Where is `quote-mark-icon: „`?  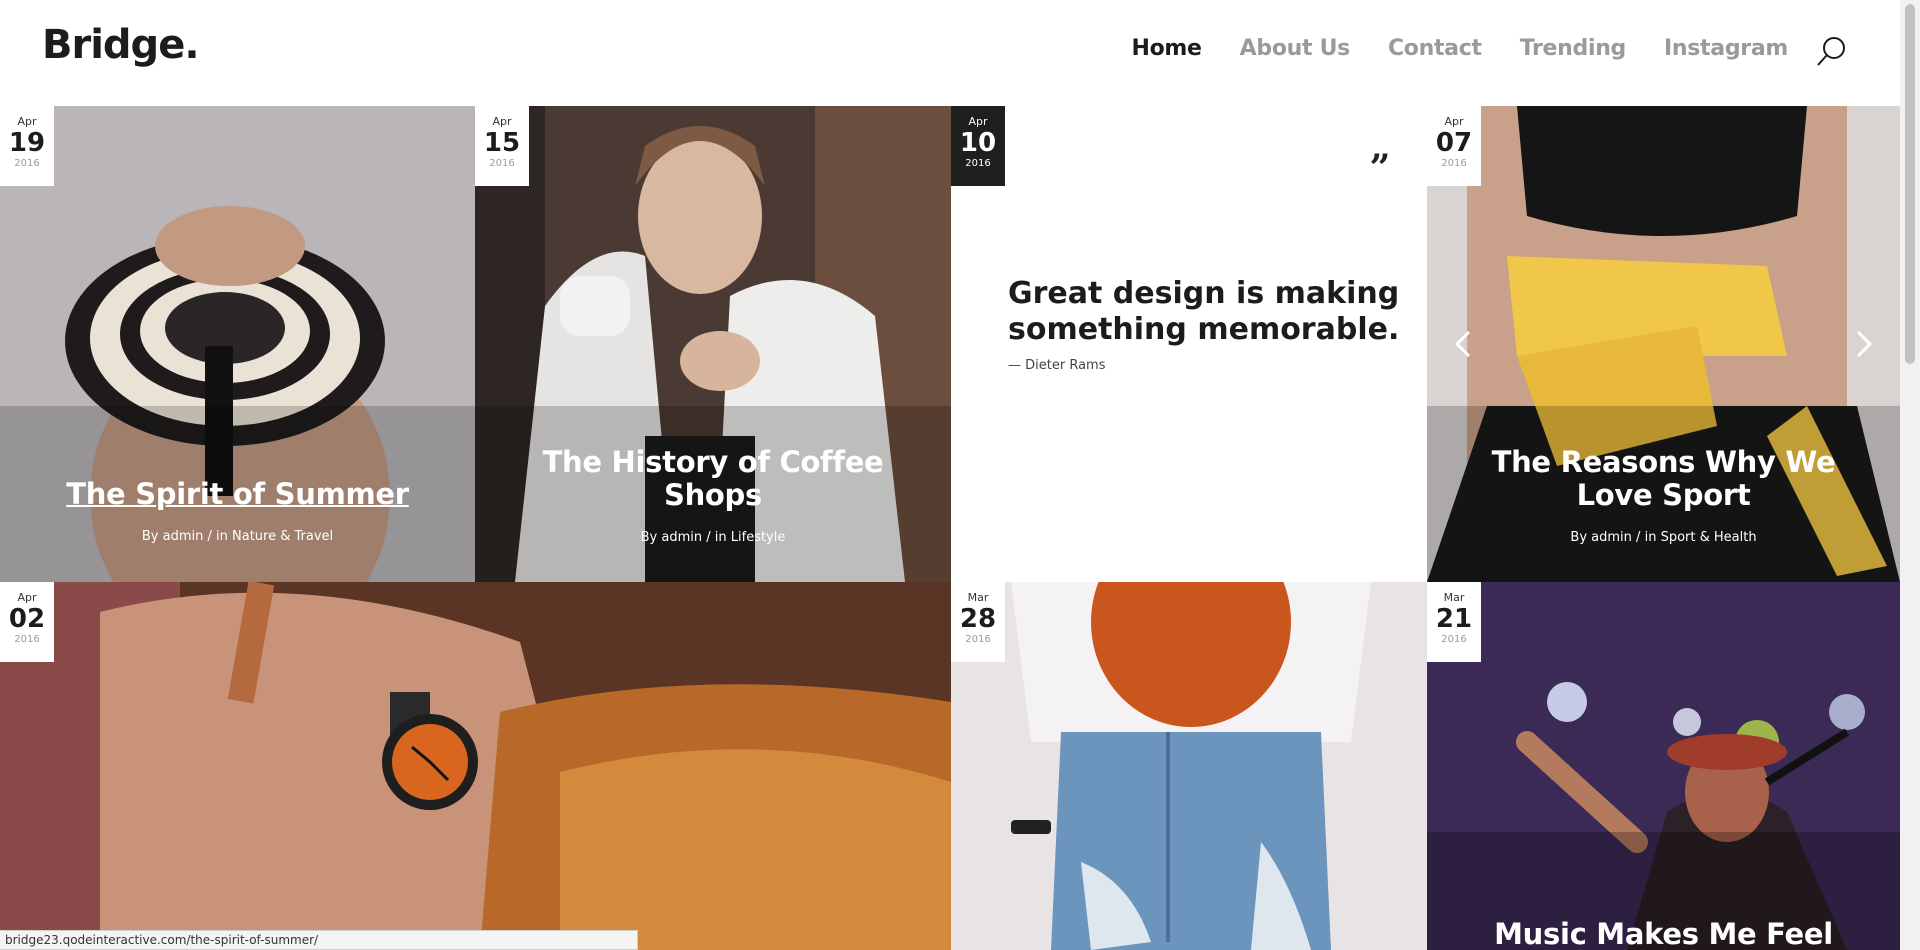 quote-mark-icon: „ is located at coordinates (1380, 147).